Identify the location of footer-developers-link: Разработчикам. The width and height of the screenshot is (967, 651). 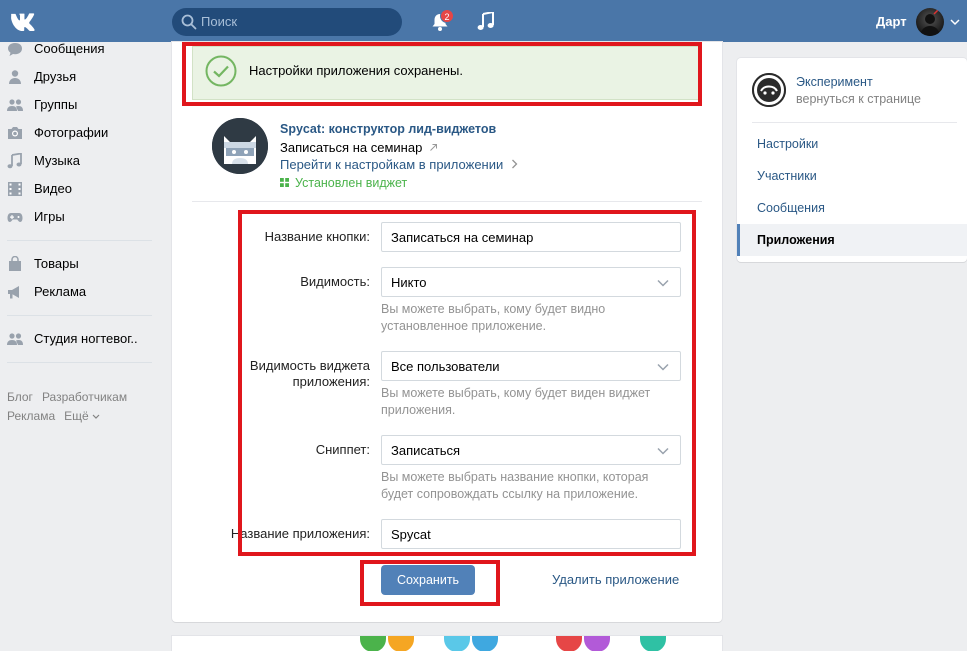
(84, 397).